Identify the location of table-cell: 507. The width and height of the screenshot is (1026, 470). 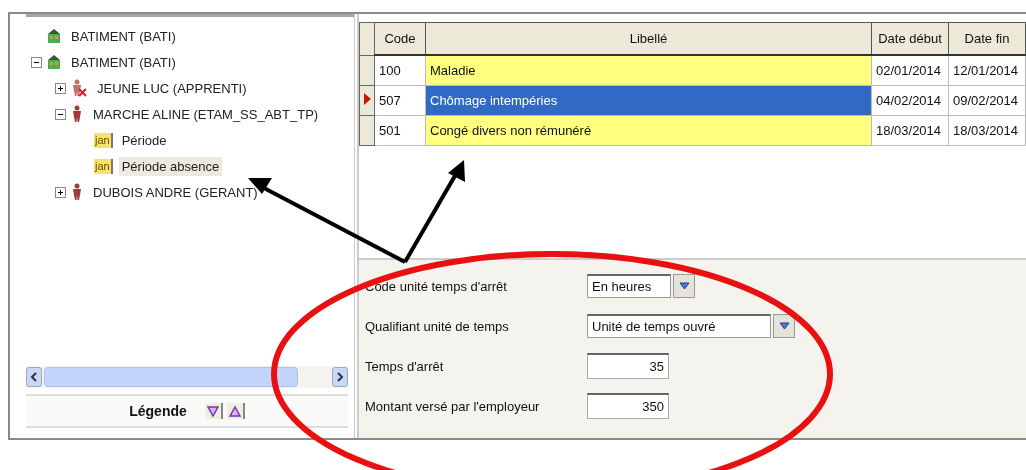
(400, 100).